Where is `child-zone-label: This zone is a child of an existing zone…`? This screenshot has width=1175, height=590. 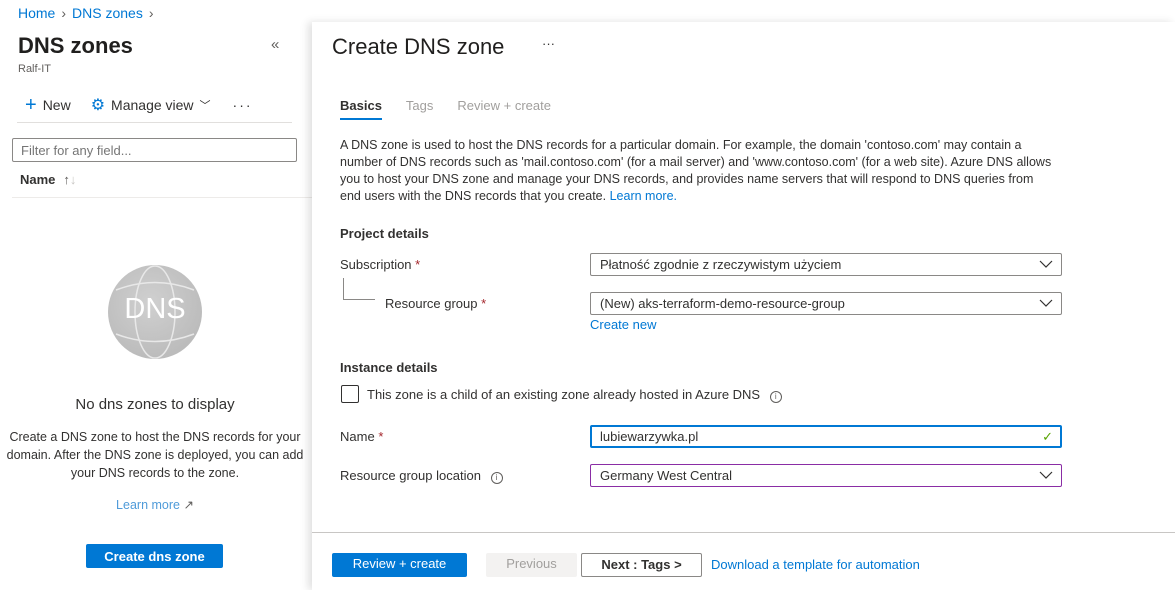
child-zone-label: This zone is a child of an existing zone… is located at coordinates (574, 395).